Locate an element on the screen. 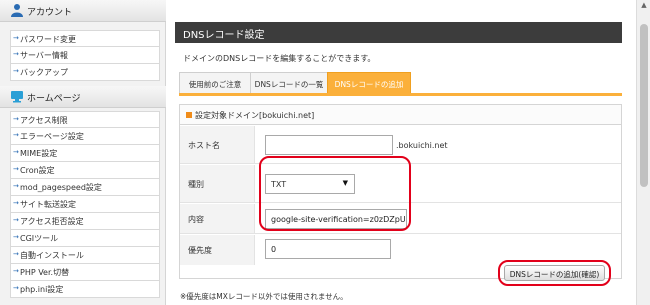  sidebar-item-label: サイト転送設定 is located at coordinates (48, 204).